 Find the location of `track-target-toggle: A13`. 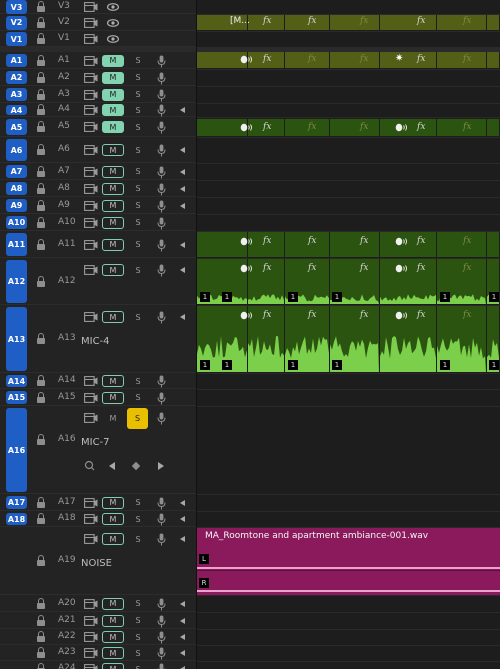

track-target-toggle: A13 is located at coordinates (16, 339).